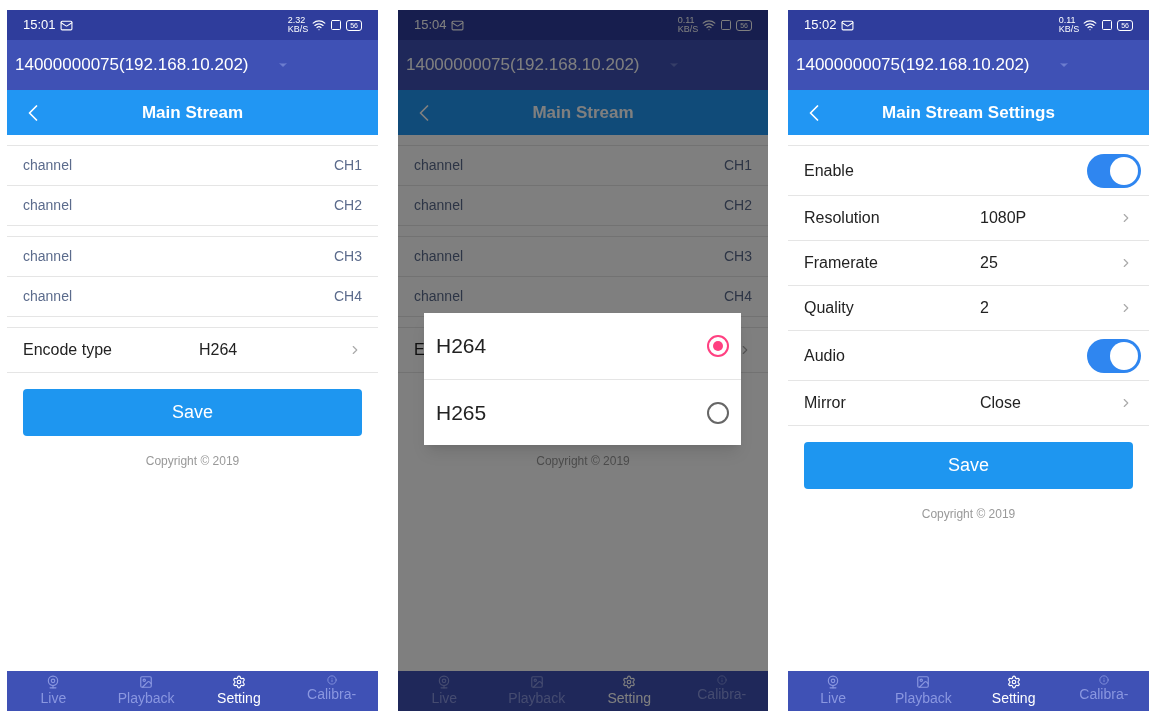  I want to click on row-value: H264, so click(219, 350).